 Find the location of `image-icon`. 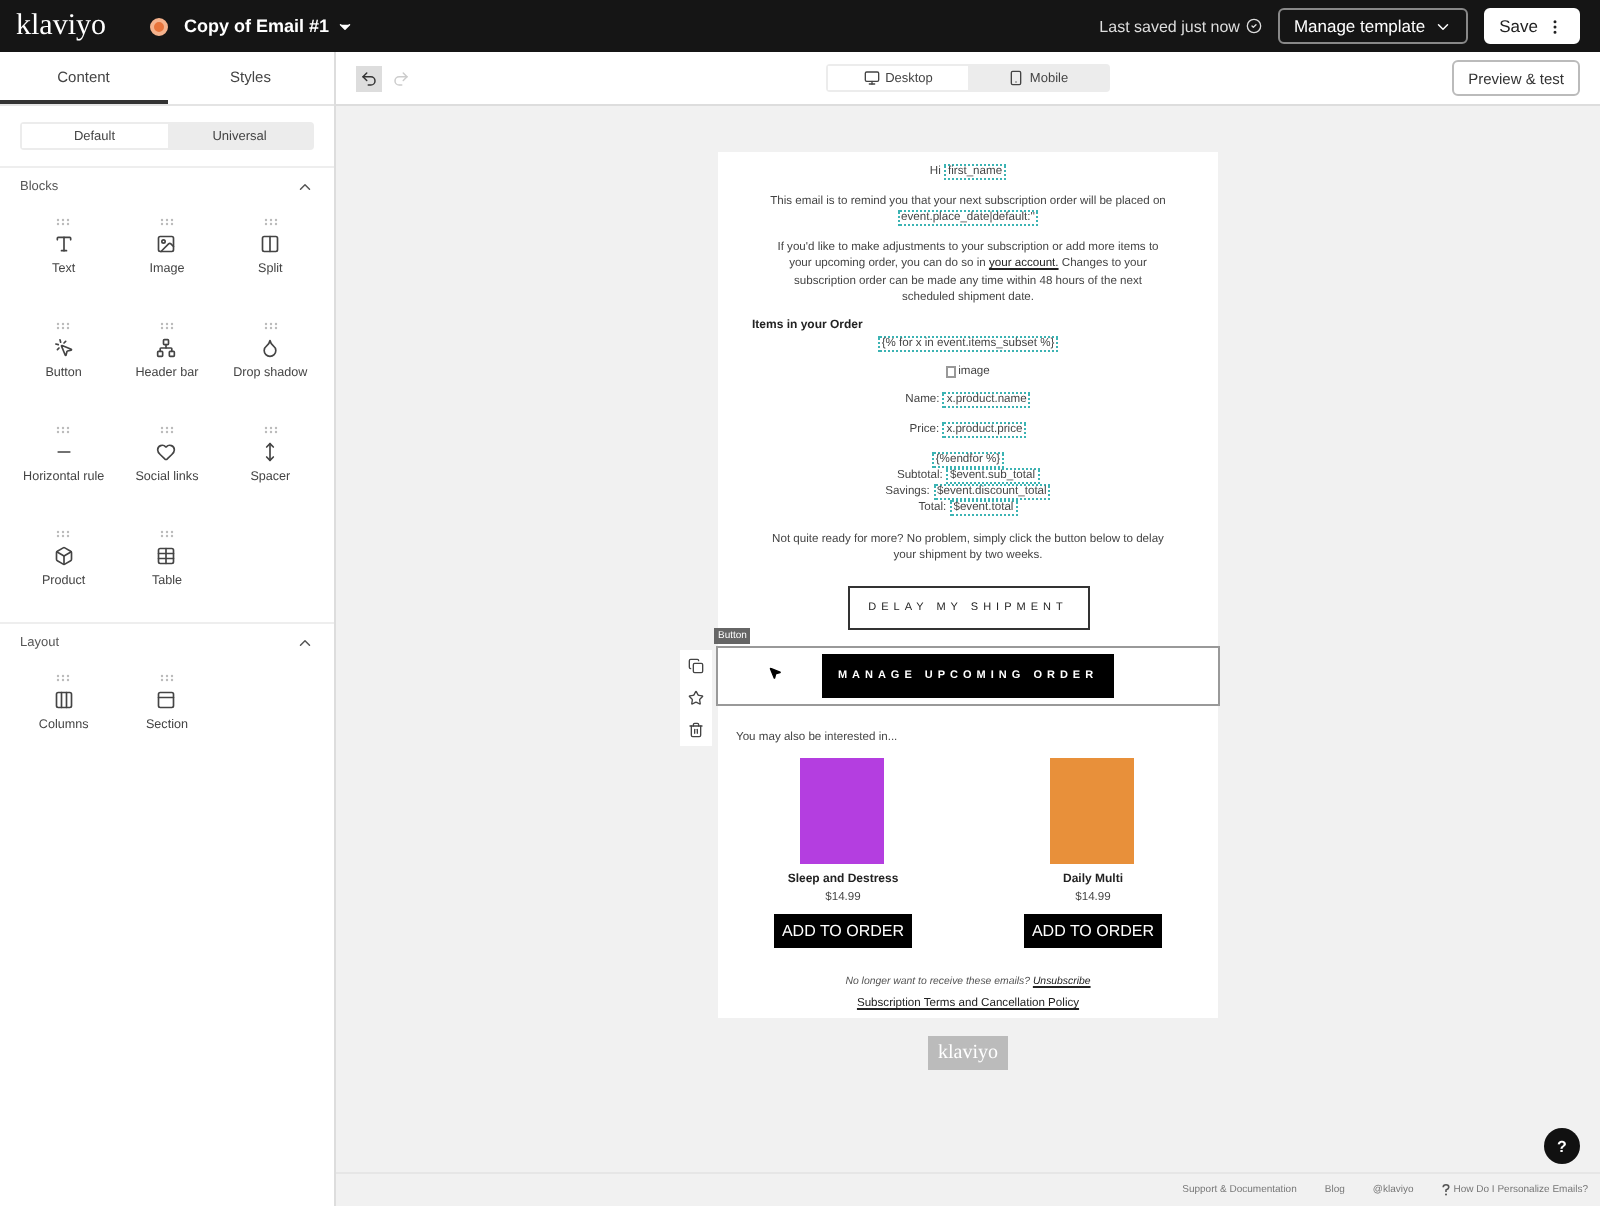

image-icon is located at coordinates (166, 244).